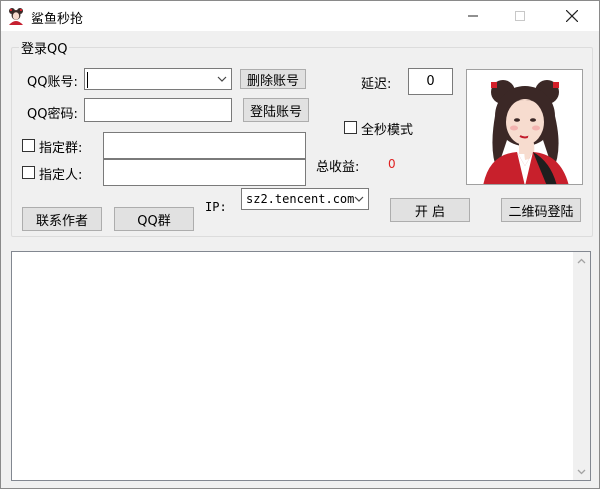 The height and width of the screenshot is (489, 600). What do you see at coordinates (158, 79) in the screenshot?
I see `qq-account-combobox` at bounding box center [158, 79].